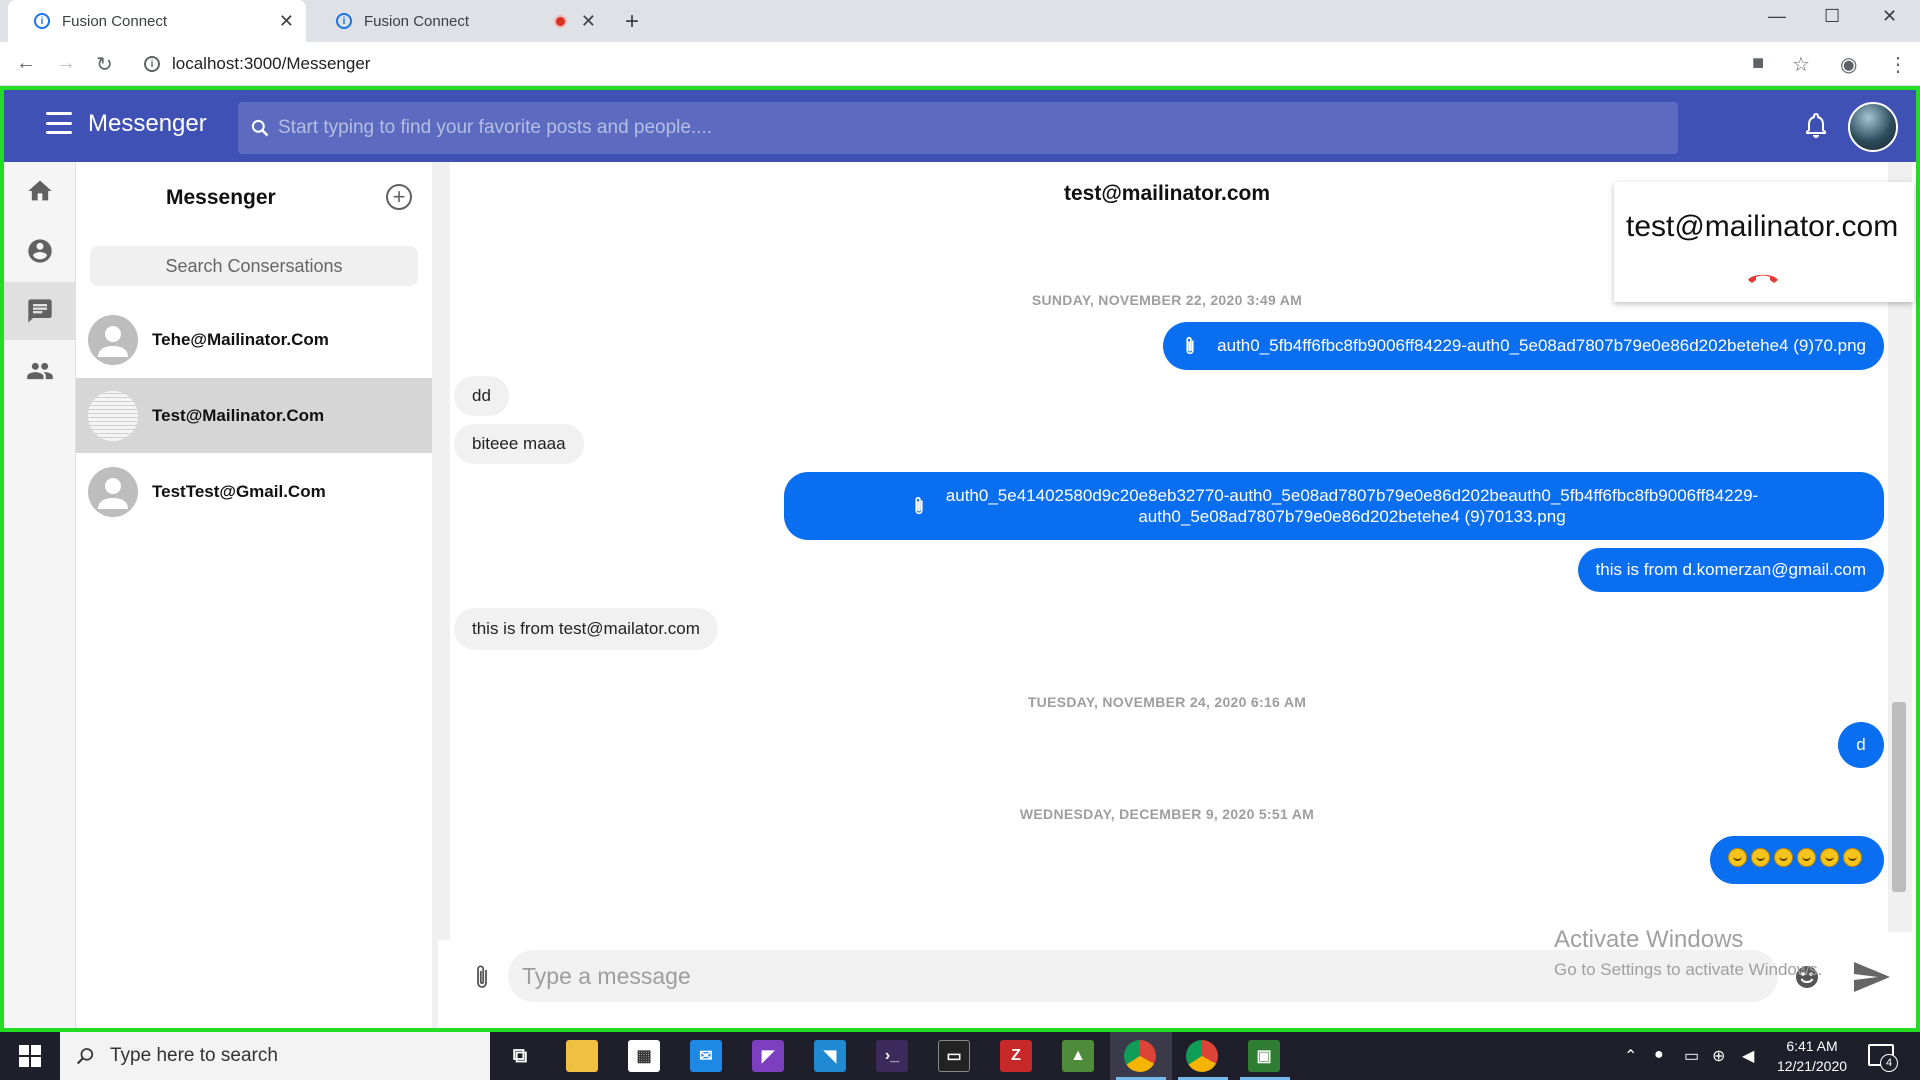  I want to click on address-bar: ← → ↻ i localhost:3000/Messenger ■ ☆ ◉ ⋮, so click(960, 64).